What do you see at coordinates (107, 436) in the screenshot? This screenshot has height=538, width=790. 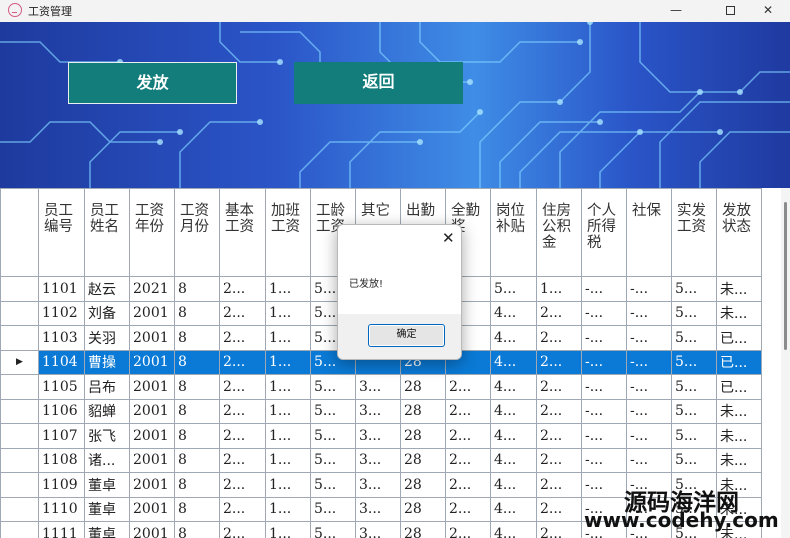 I see `table-cell: 张飞` at bounding box center [107, 436].